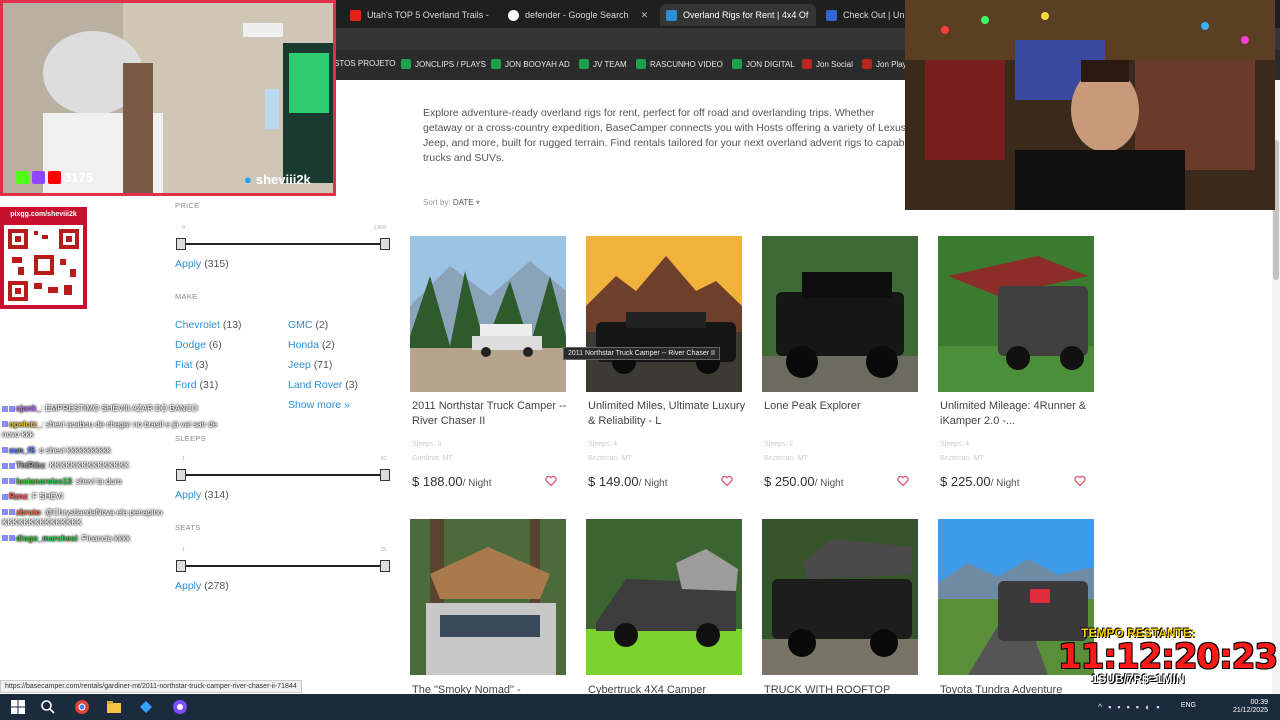 The image size is (1280, 720). What do you see at coordinates (419, 15) in the screenshot?
I see `tab-utah-trails: Utah's TOP 5 Overland Trails - ✕` at bounding box center [419, 15].